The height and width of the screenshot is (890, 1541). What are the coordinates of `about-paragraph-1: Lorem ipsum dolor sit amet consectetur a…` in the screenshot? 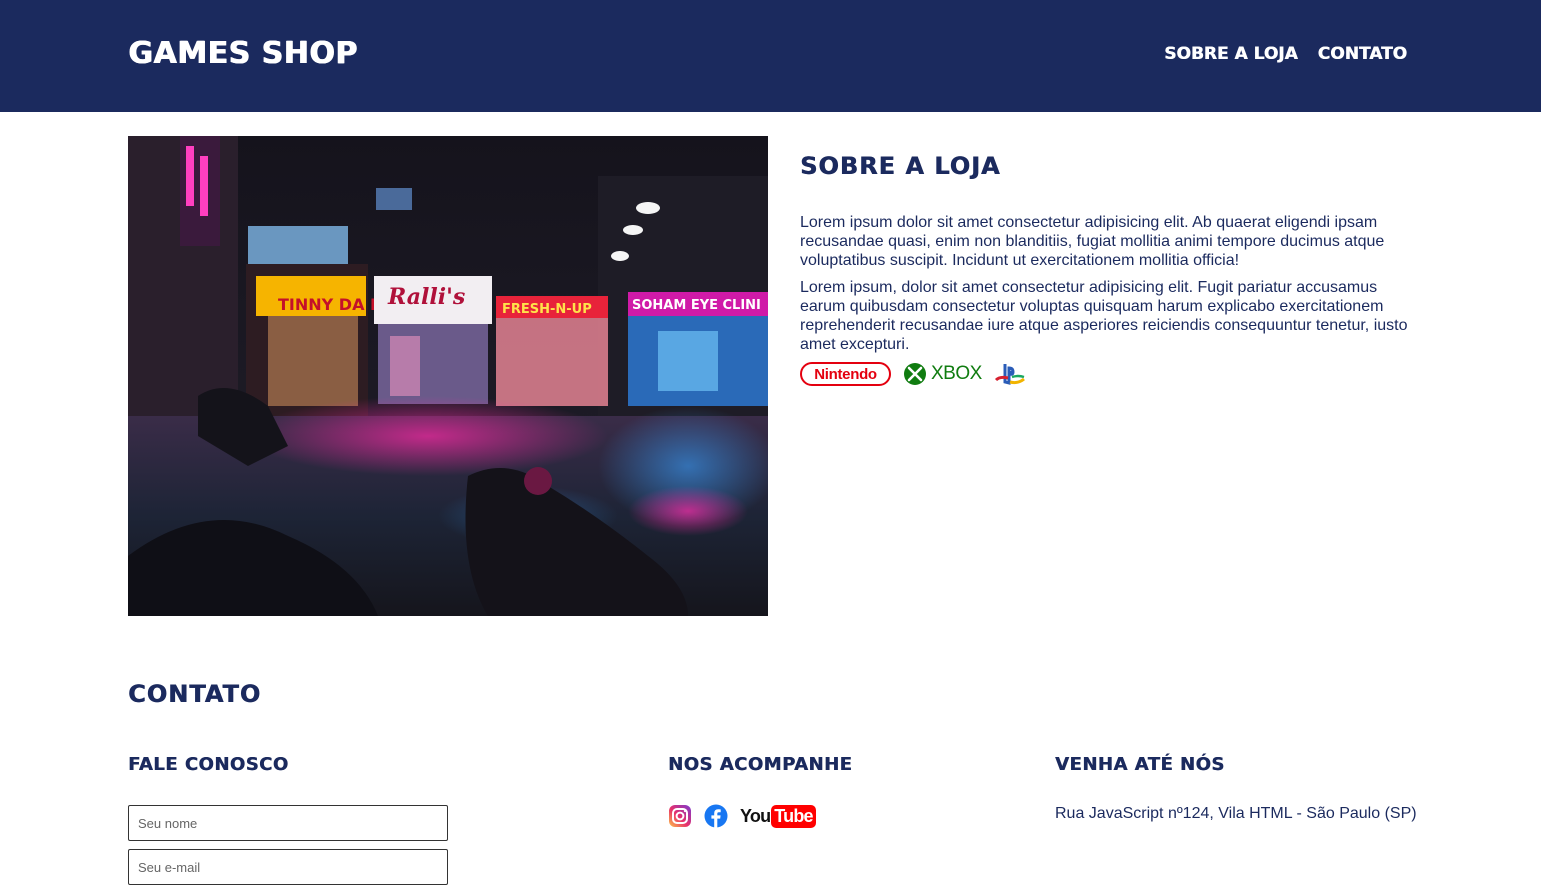 It's located at (1092, 241).